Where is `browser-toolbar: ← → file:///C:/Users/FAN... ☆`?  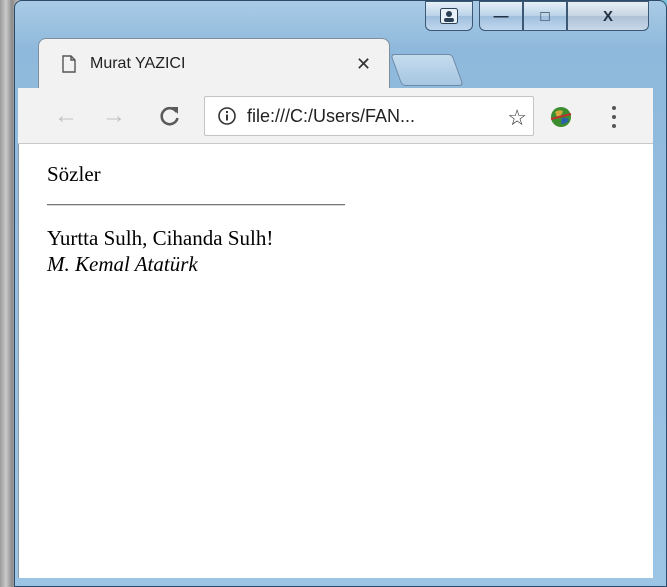
browser-toolbar: ← → file:///C:/Users/FAN... ☆ is located at coordinates (335, 116).